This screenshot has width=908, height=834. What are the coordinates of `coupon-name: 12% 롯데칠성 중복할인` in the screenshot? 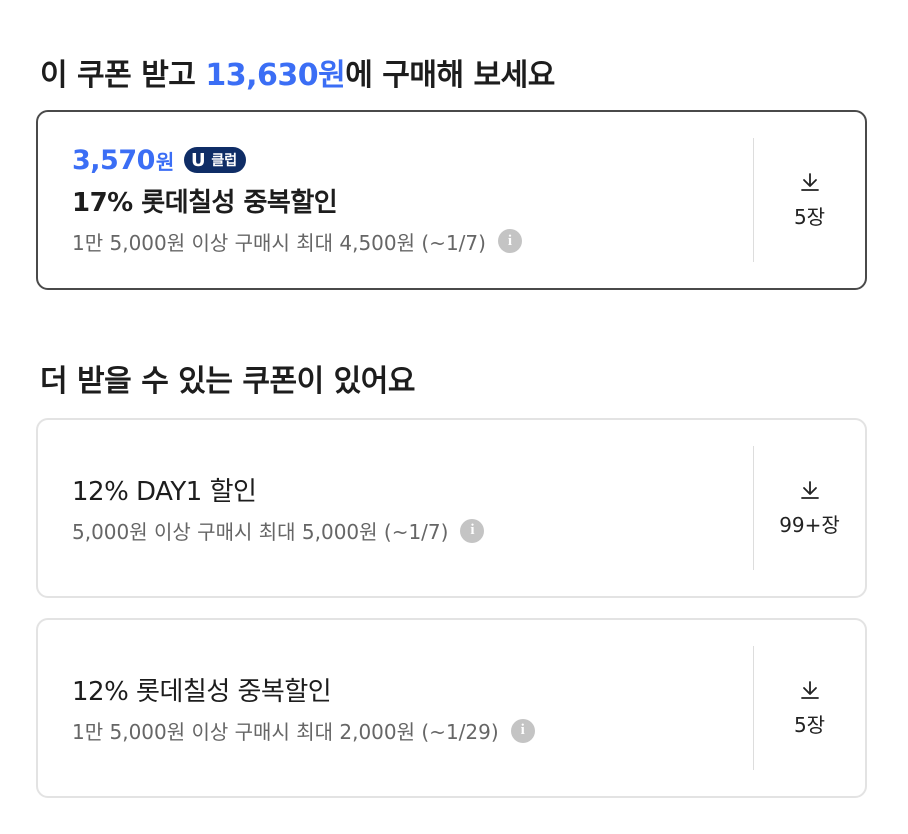 It's located at (202, 692).